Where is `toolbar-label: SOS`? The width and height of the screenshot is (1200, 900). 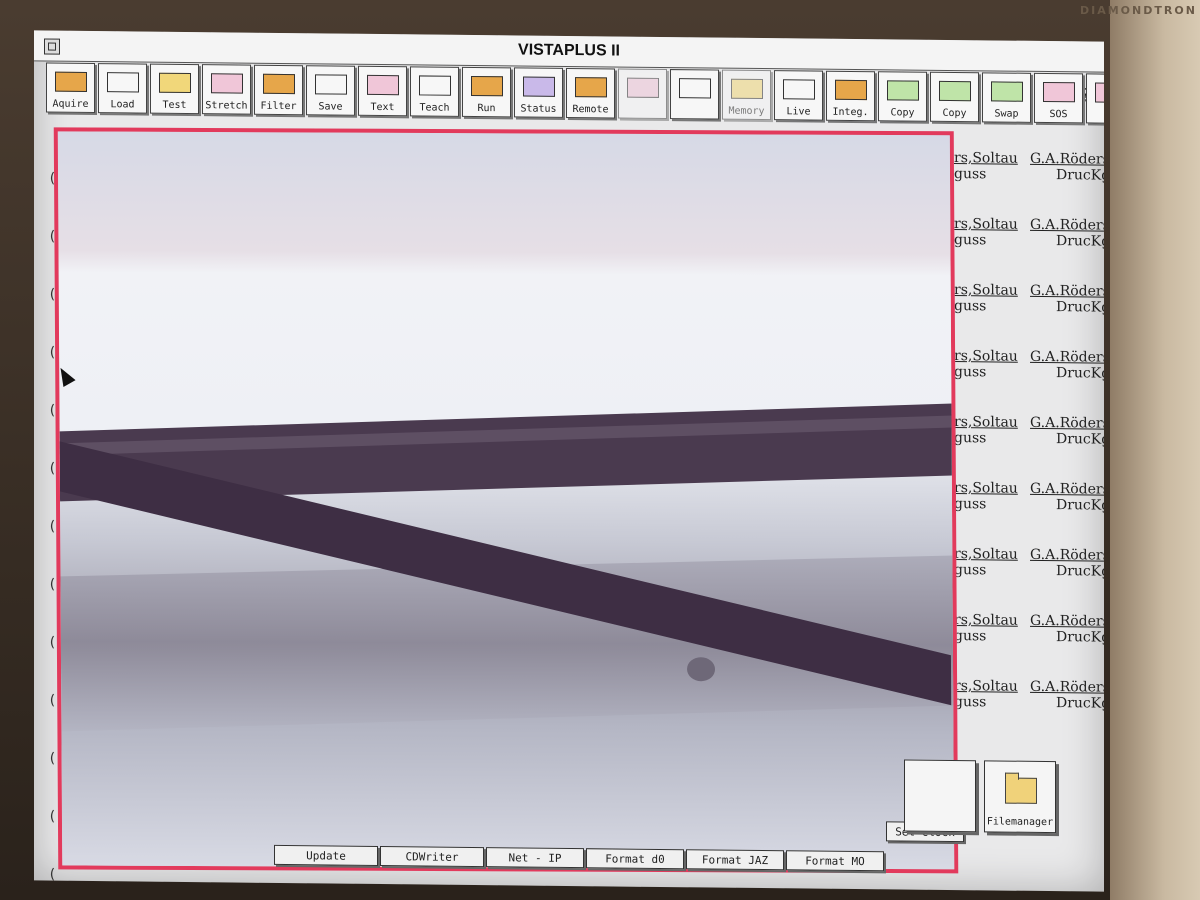
toolbar-label: SOS is located at coordinates (1058, 115).